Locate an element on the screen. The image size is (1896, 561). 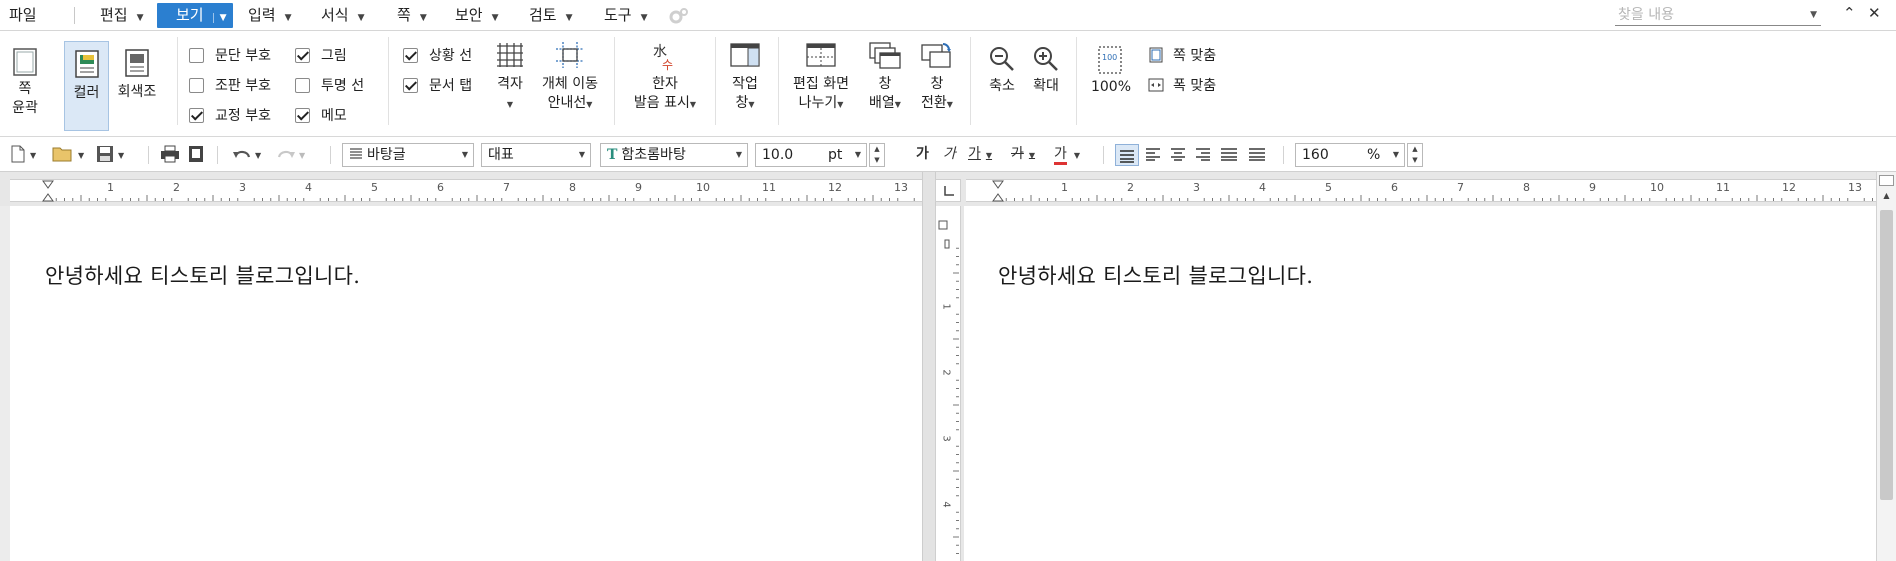
document-tab-checkbox: 문서 탭 is located at coordinates (437, 86).